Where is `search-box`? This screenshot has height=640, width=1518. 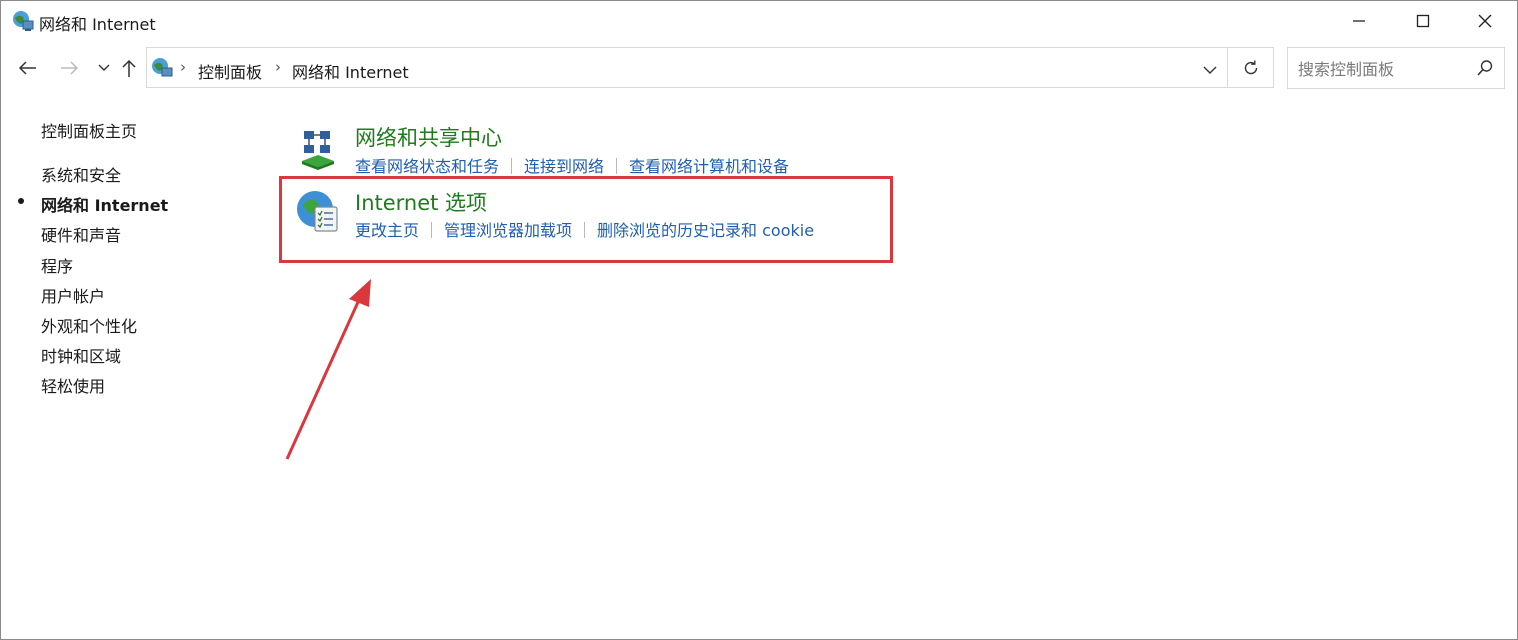 search-box is located at coordinates (1396, 68).